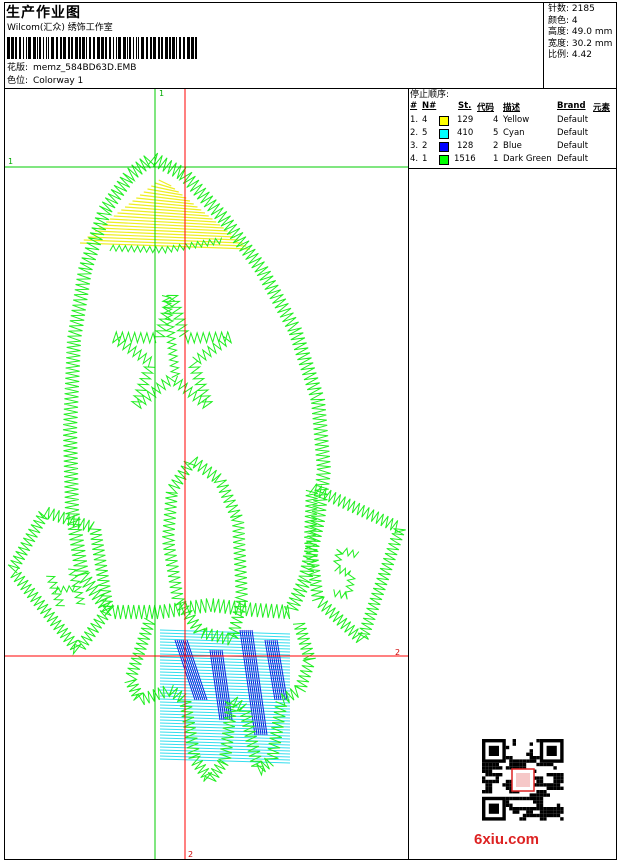  What do you see at coordinates (190, 854) in the screenshot?
I see `red-vertical-guide-label: 2` at bounding box center [190, 854].